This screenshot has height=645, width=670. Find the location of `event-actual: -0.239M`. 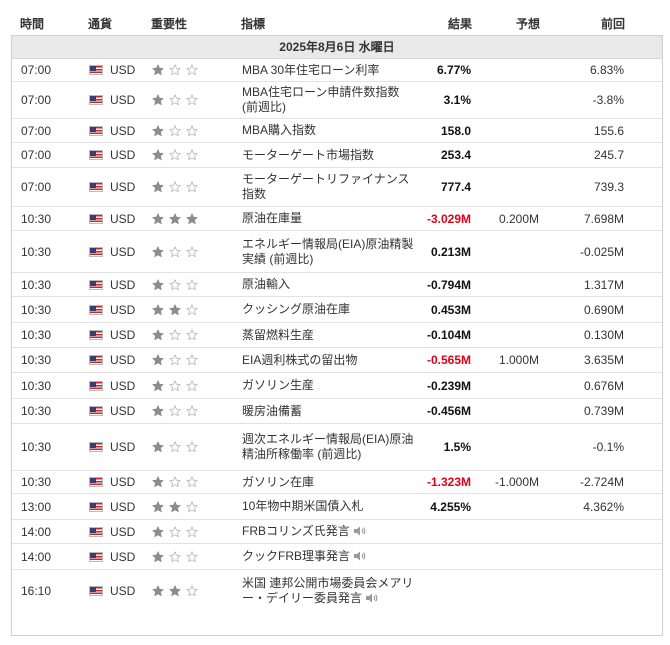

event-actual: -0.239M is located at coordinates (448, 385).